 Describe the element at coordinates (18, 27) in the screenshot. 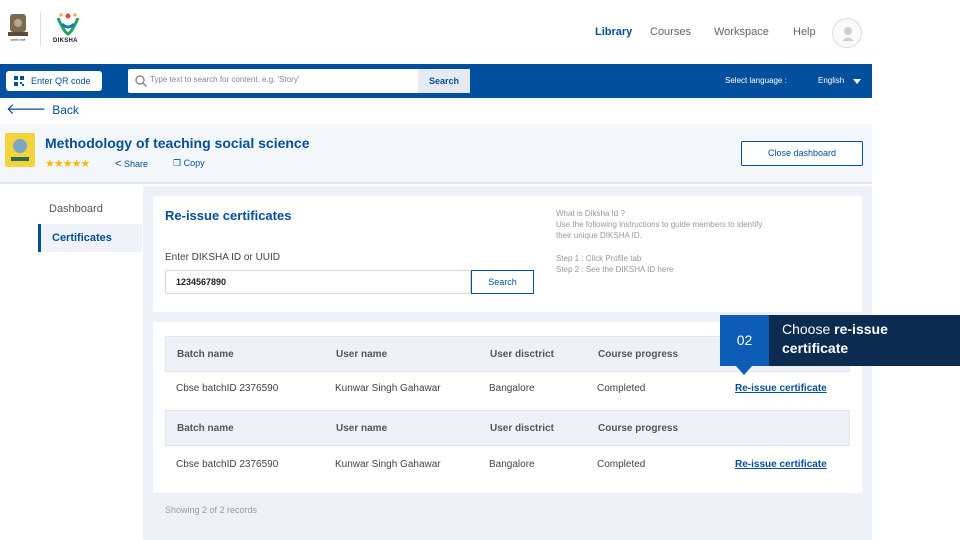

I see `state-emblem-icon: सत्यमेव जयते` at that location.